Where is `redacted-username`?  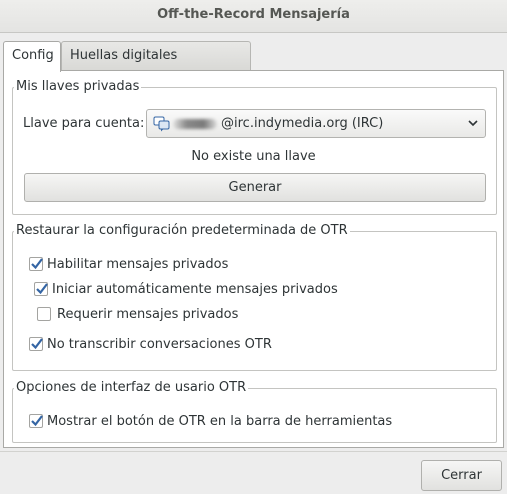
redacted-username is located at coordinates (195, 124).